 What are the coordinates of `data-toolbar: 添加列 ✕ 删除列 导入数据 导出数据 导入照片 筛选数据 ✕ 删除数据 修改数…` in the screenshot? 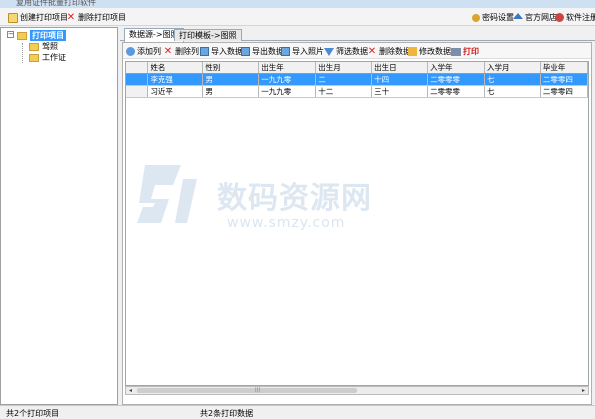 It's located at (357, 51).